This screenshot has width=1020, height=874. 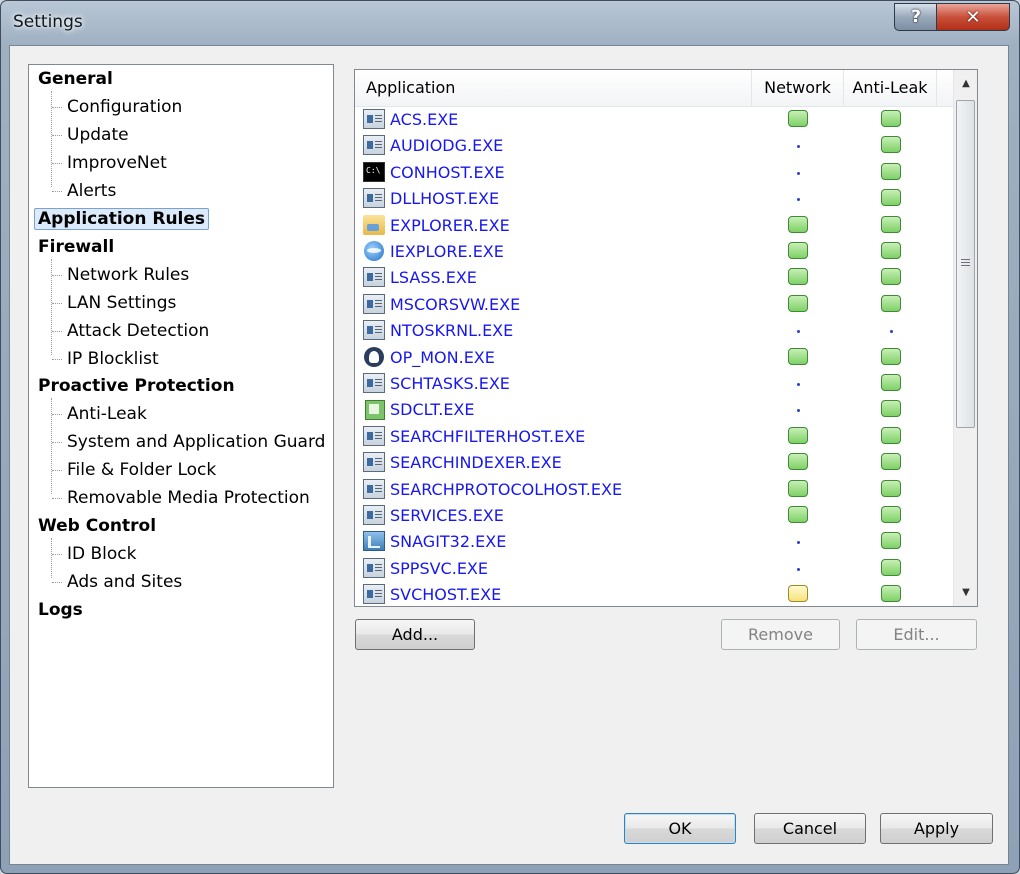 I want to click on application-name: SDCLT.EXE, so click(x=432, y=410).